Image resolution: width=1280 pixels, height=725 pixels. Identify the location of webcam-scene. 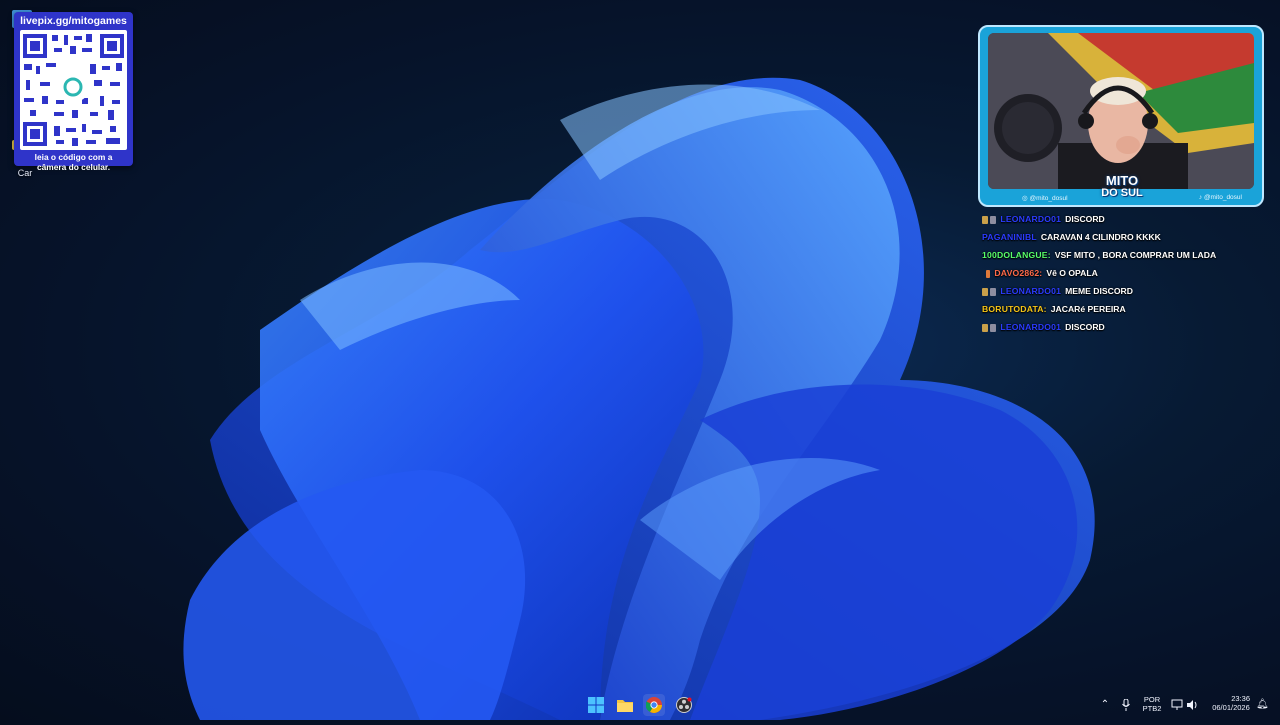
(1121, 111).